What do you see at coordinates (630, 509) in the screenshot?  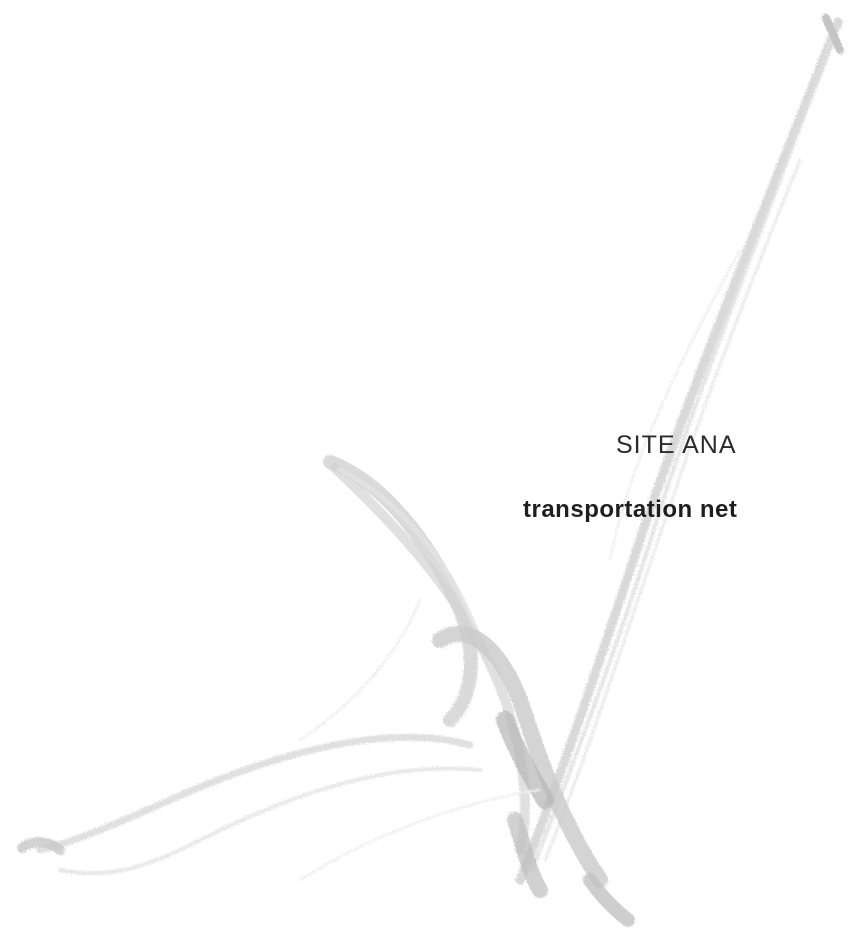 I see `section-subtitle: transportation net` at bounding box center [630, 509].